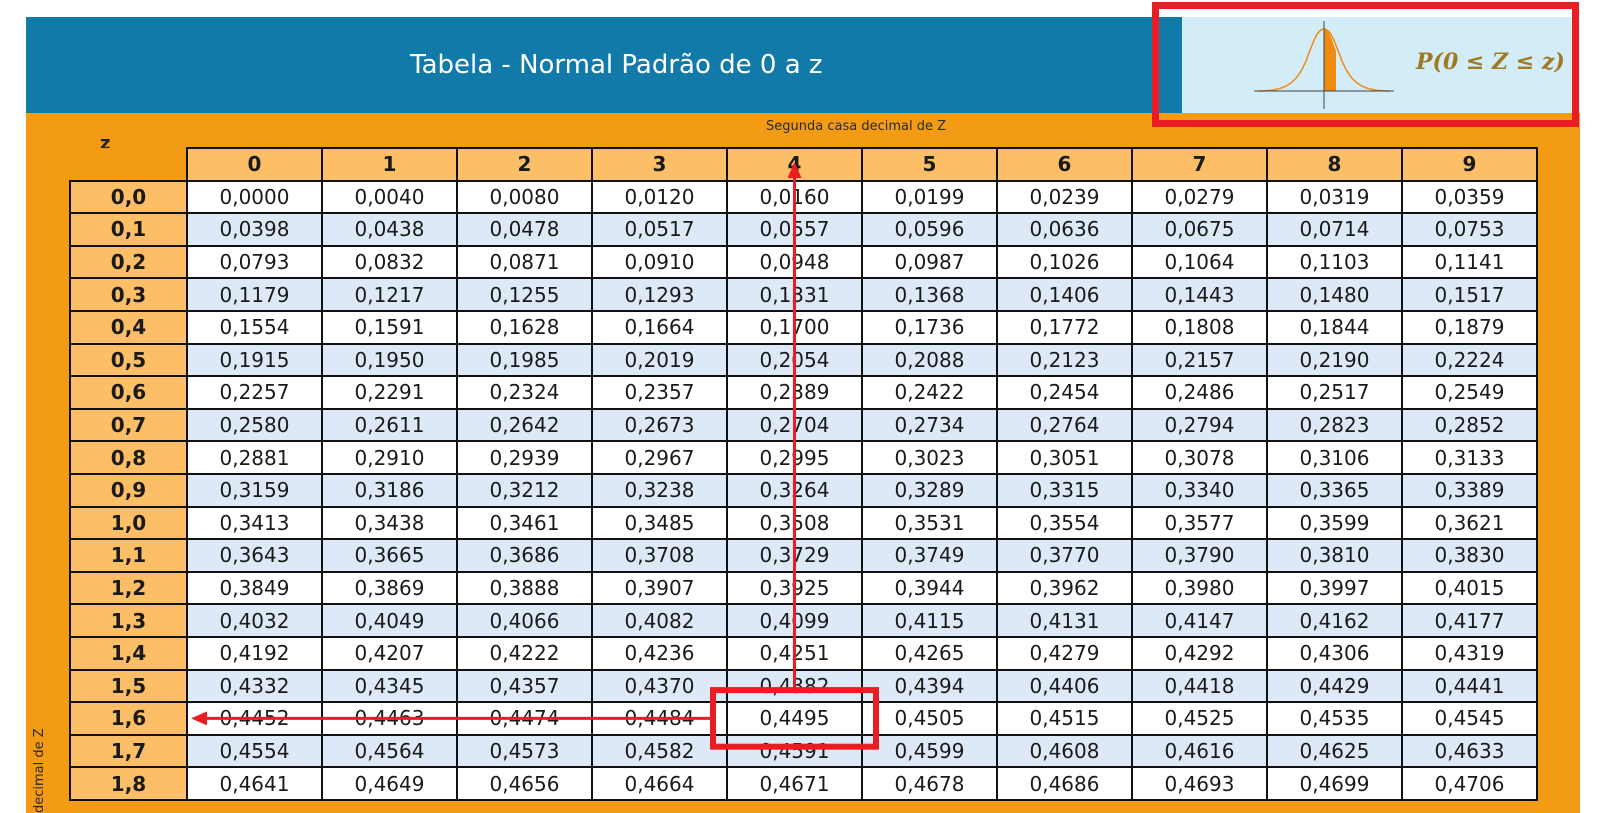 The image size is (1604, 813). What do you see at coordinates (128, 555) in the screenshot?
I see `row-header: 1,1` at bounding box center [128, 555].